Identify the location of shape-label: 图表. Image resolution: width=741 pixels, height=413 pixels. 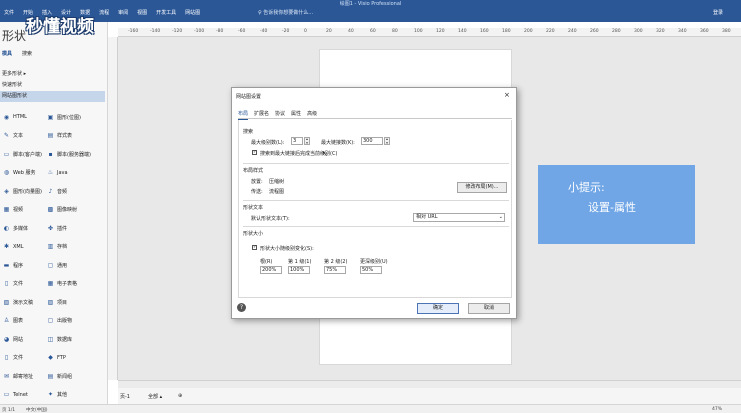
(18, 321).